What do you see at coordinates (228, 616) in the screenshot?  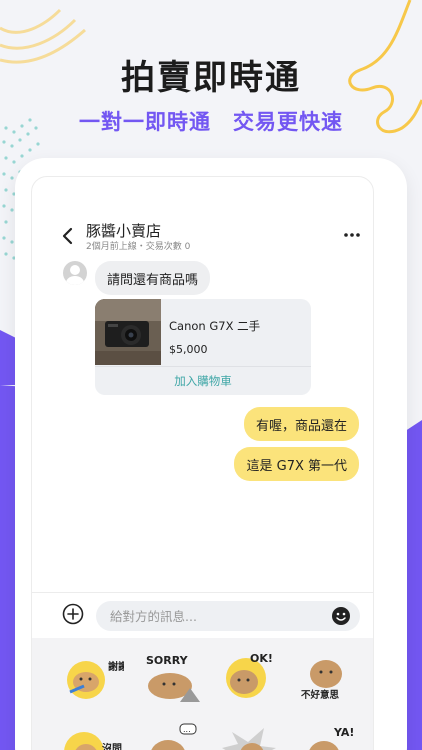 I see `message-input` at bounding box center [228, 616].